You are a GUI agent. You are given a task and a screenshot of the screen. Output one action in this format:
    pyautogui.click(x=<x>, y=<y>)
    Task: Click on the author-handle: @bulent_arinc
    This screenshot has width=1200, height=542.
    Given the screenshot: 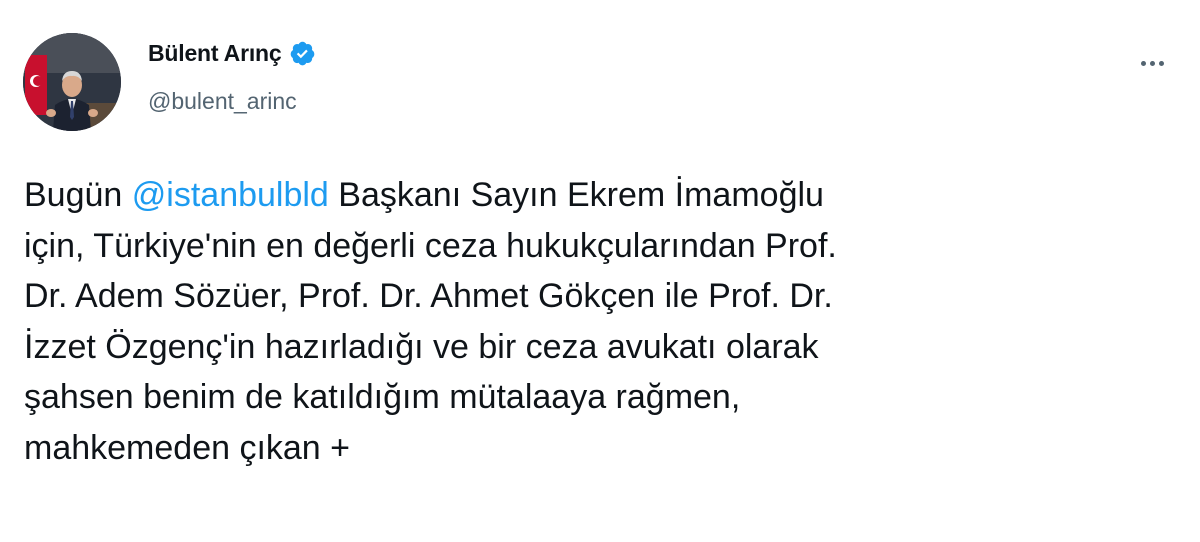 What is the action you would take?
    pyautogui.click(x=222, y=101)
    